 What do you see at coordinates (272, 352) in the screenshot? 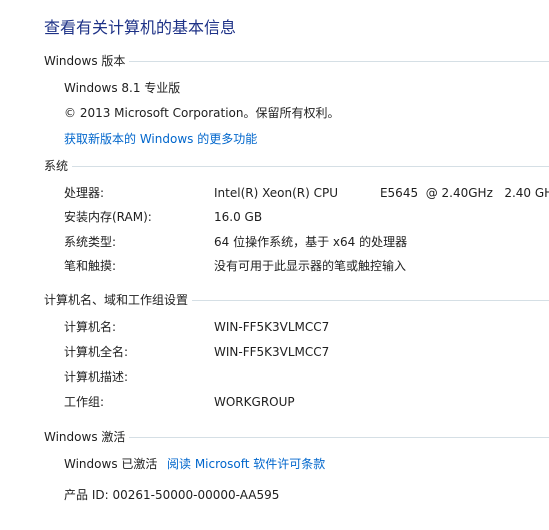
I see `full-computer-name-value: WIN-FF5K3VLMCC7` at bounding box center [272, 352].